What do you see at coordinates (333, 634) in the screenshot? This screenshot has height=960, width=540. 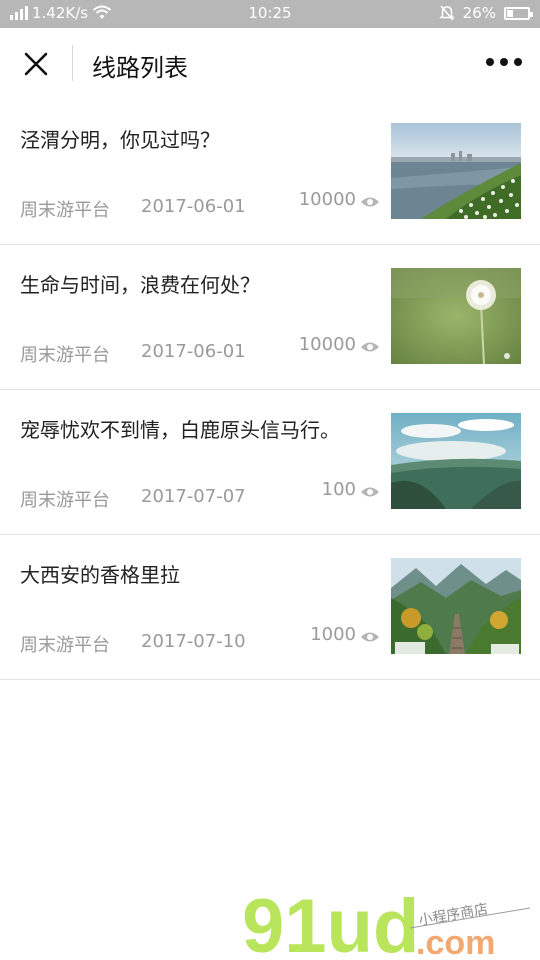 I see `view-count: 1000` at bounding box center [333, 634].